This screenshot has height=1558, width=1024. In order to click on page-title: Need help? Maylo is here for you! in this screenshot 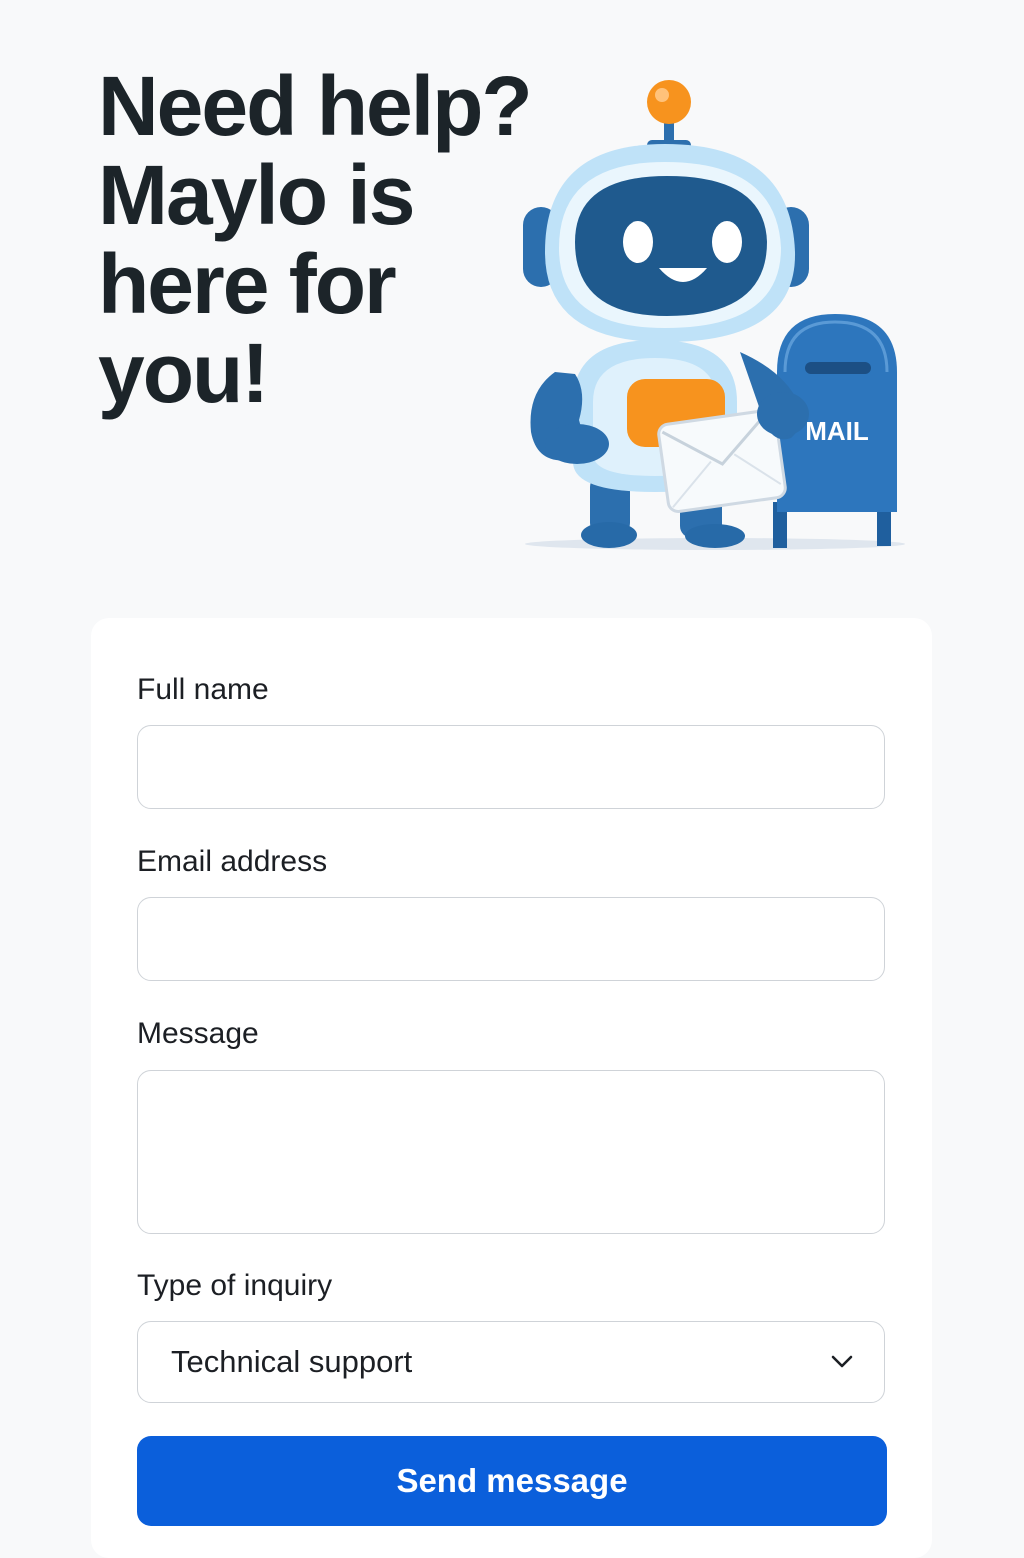, I will do `click(315, 239)`.